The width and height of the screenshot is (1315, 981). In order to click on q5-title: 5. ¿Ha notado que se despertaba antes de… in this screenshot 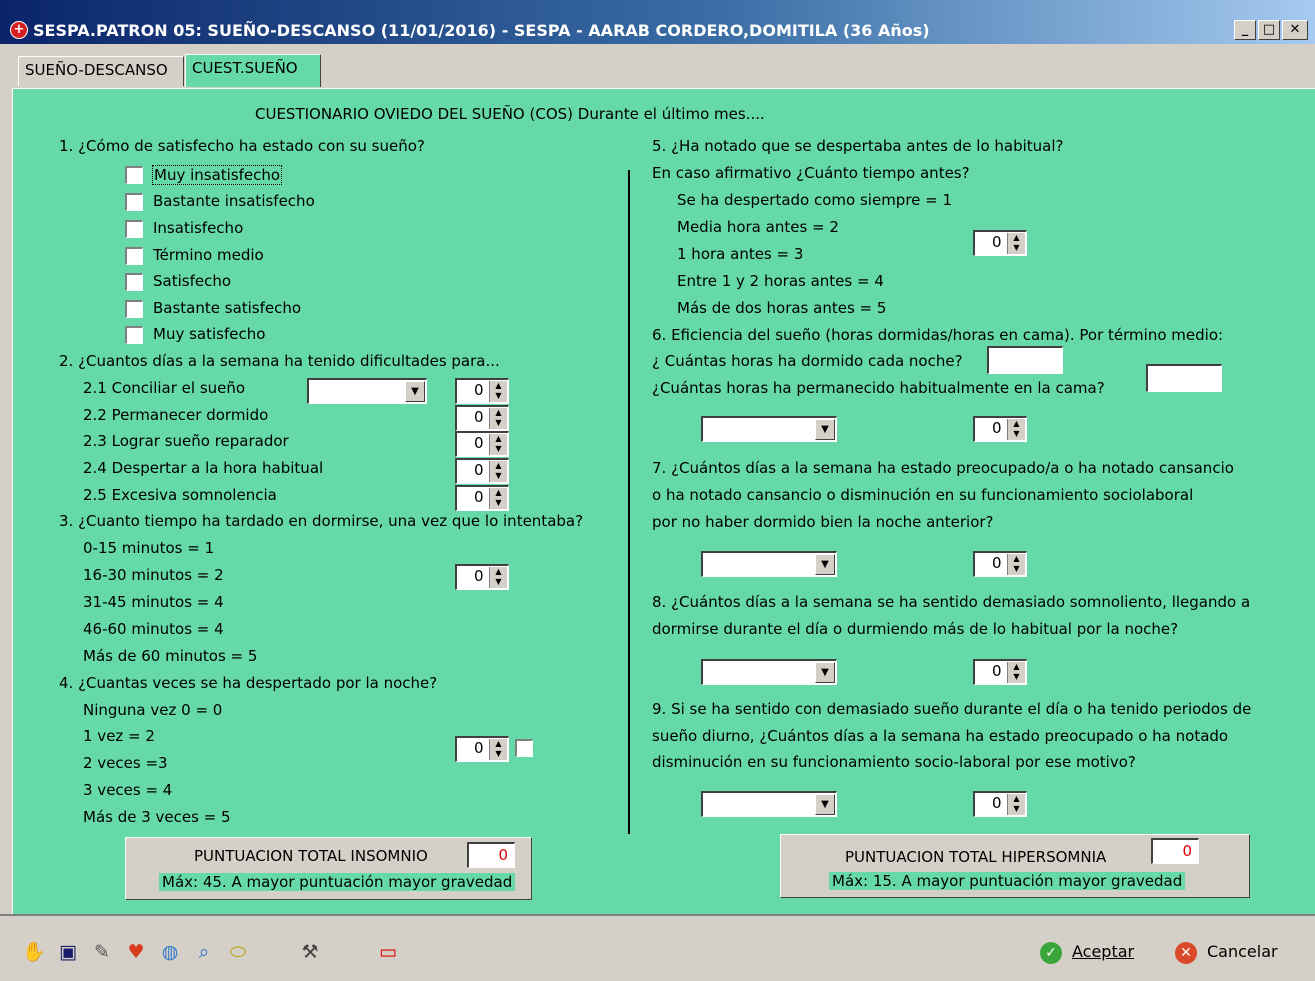, I will do `click(858, 146)`.